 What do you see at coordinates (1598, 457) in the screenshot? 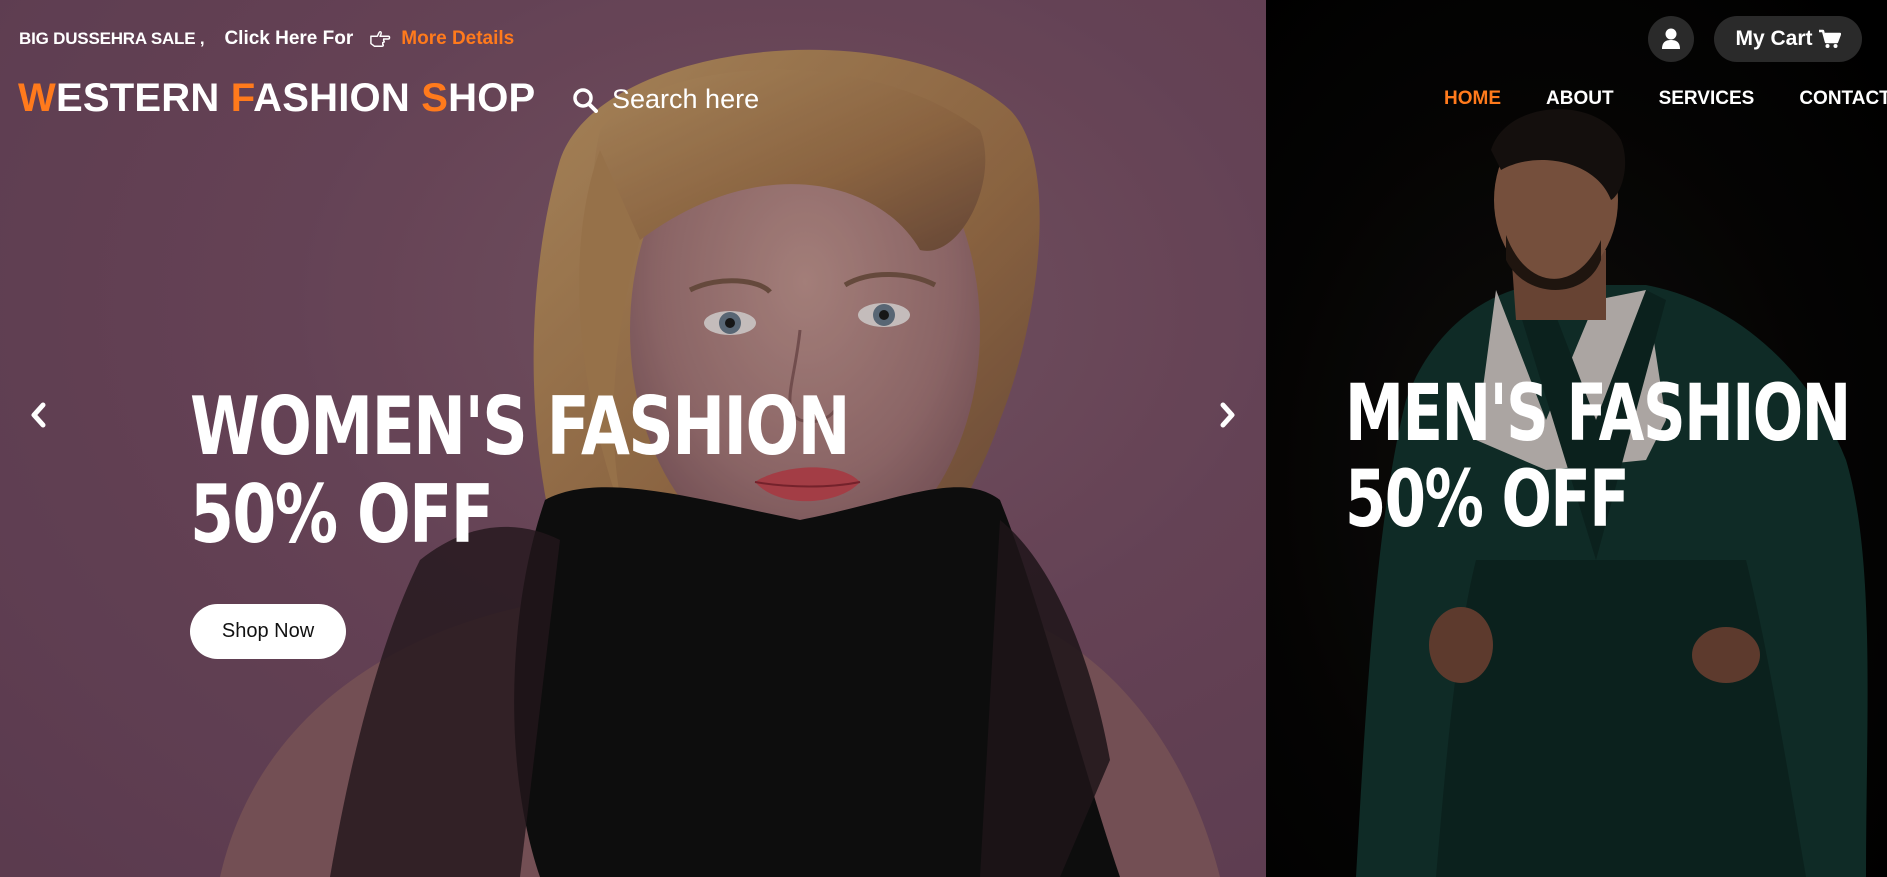
I see `men-fashion-heading: MEN'S FASHION 50% OFF` at bounding box center [1598, 457].